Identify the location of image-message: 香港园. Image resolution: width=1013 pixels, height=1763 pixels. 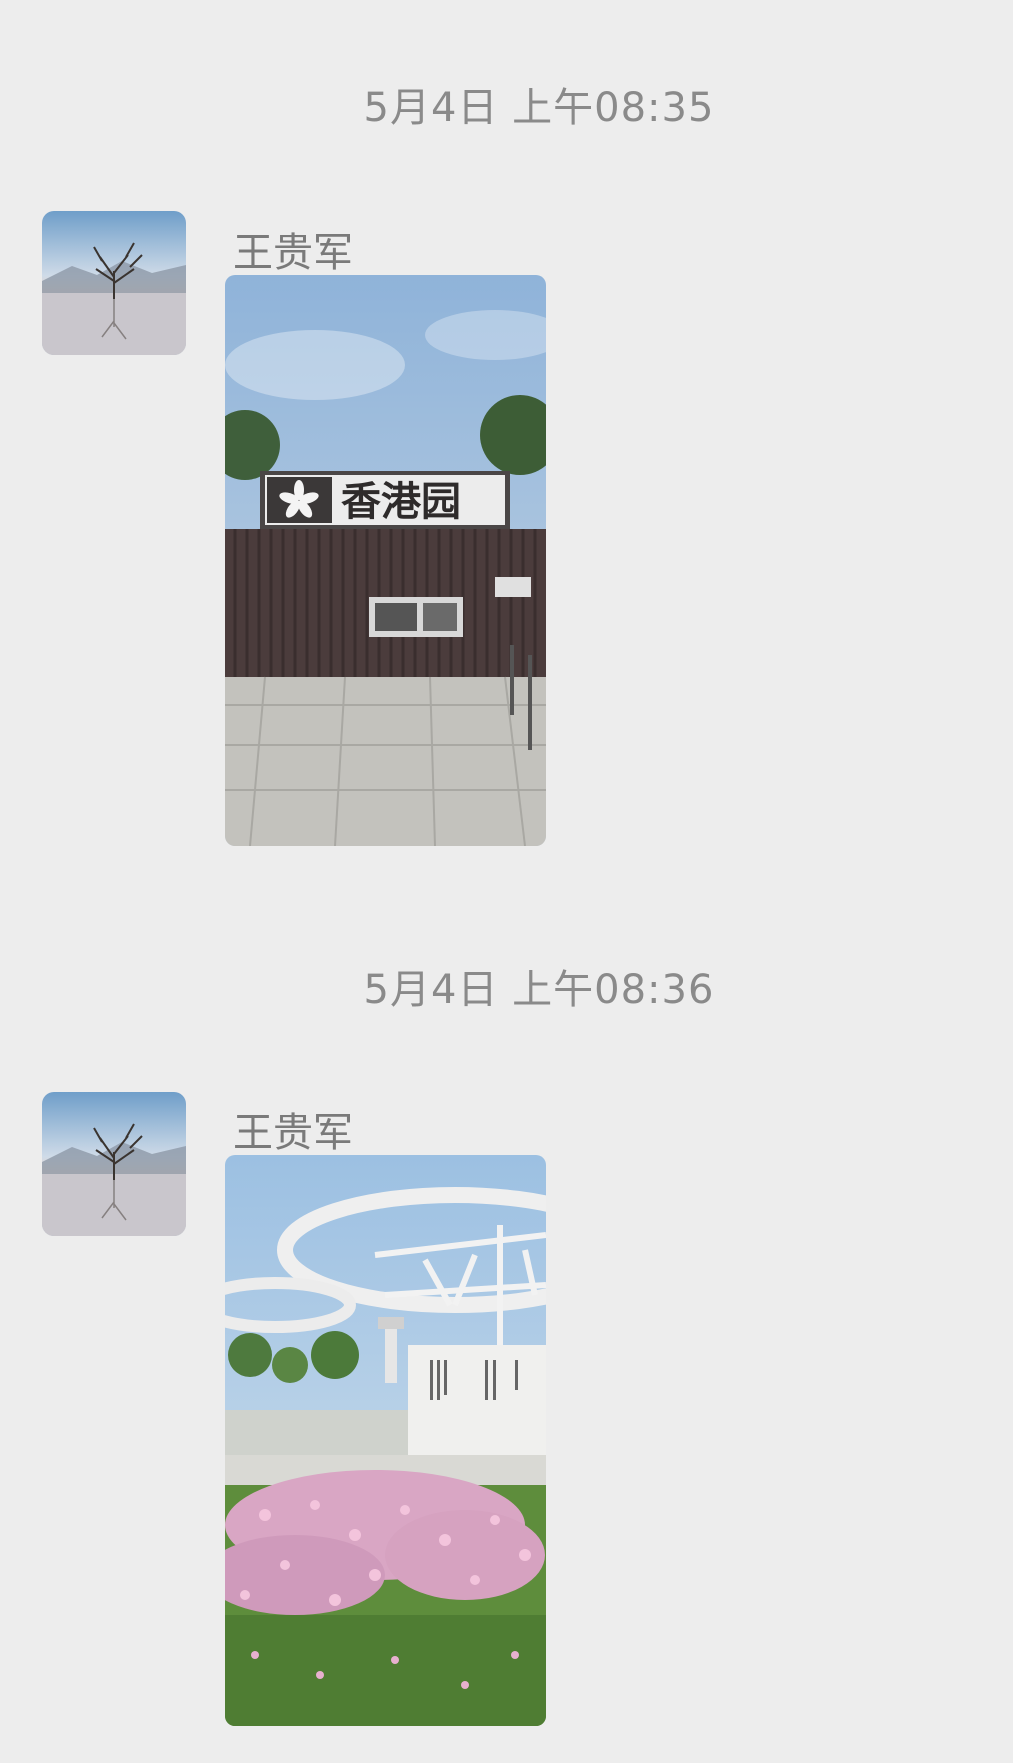
(385, 560).